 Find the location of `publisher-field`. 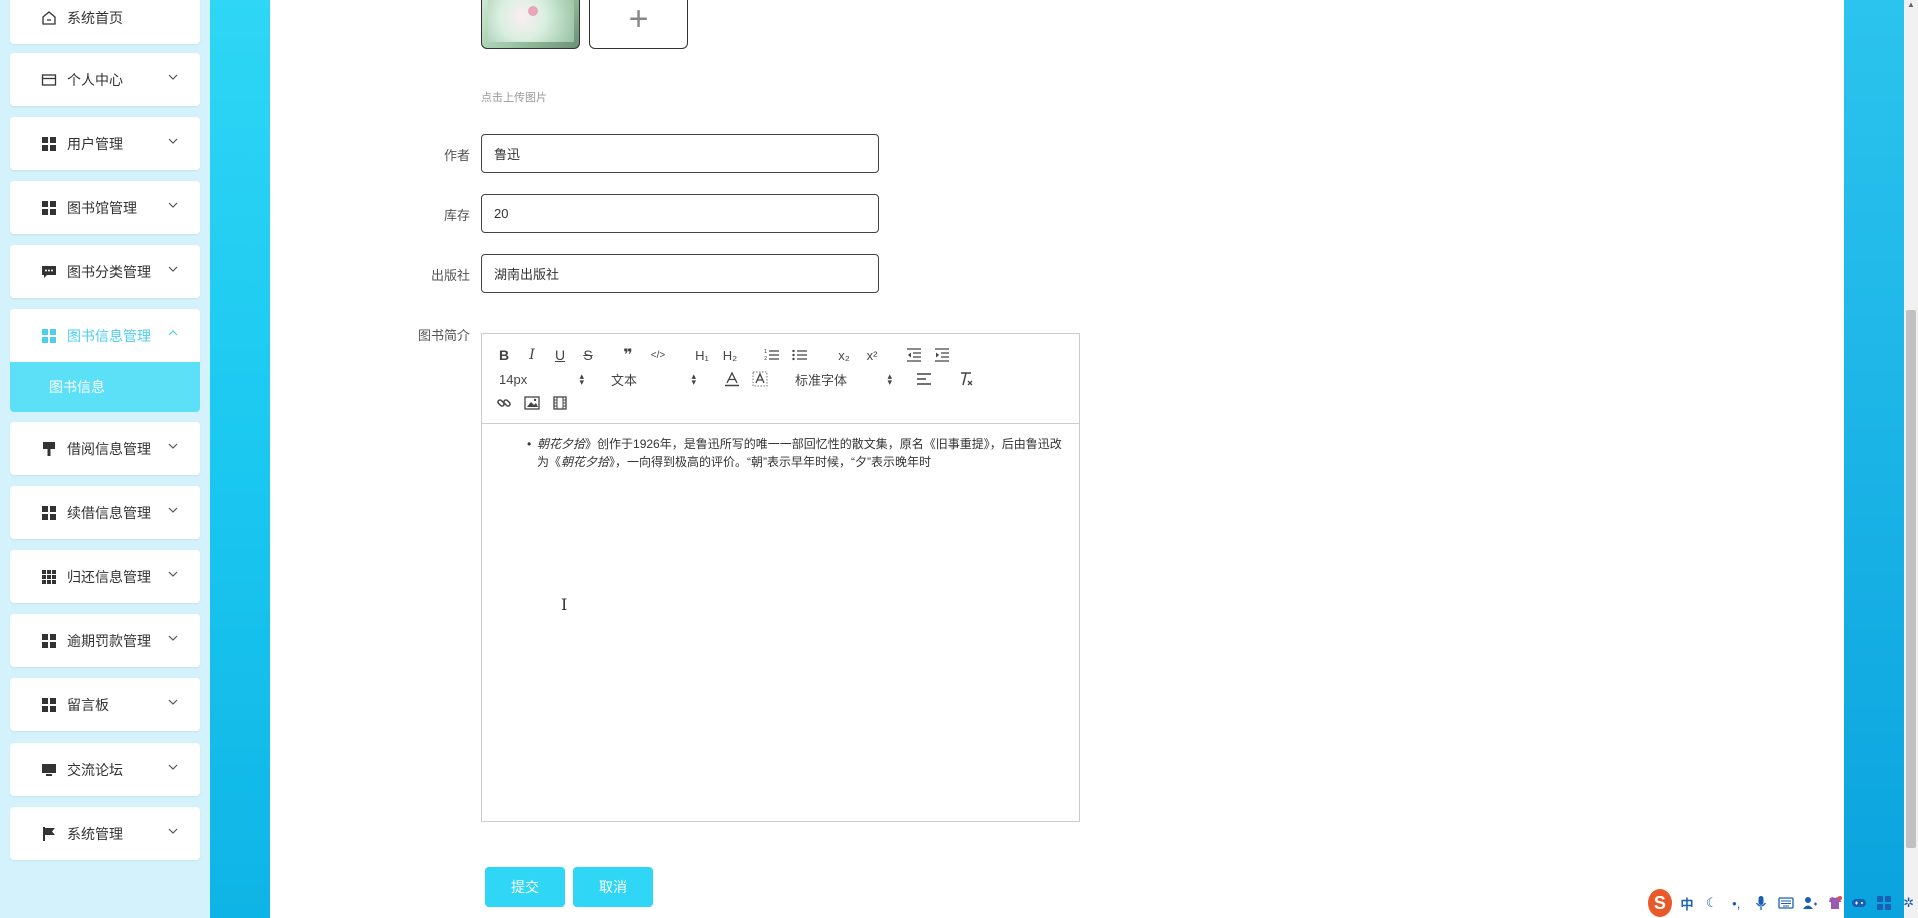

publisher-field is located at coordinates (680, 273).